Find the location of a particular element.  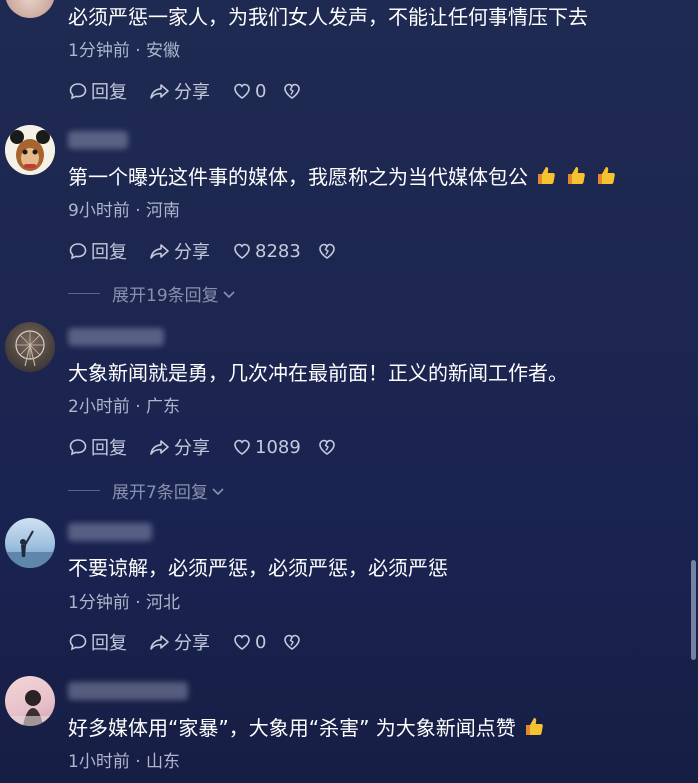

scrollbar is located at coordinates (693, 610).